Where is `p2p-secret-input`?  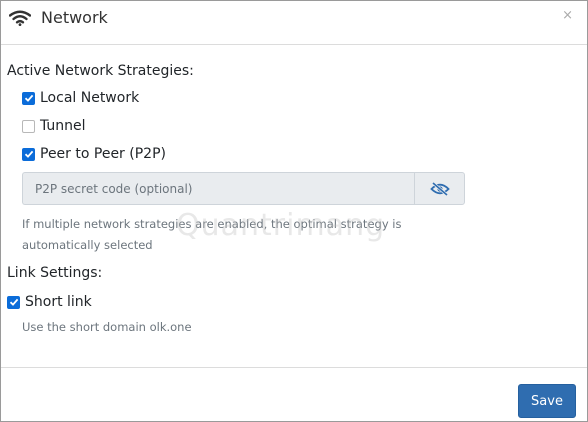
p2p-secret-input is located at coordinates (218, 188).